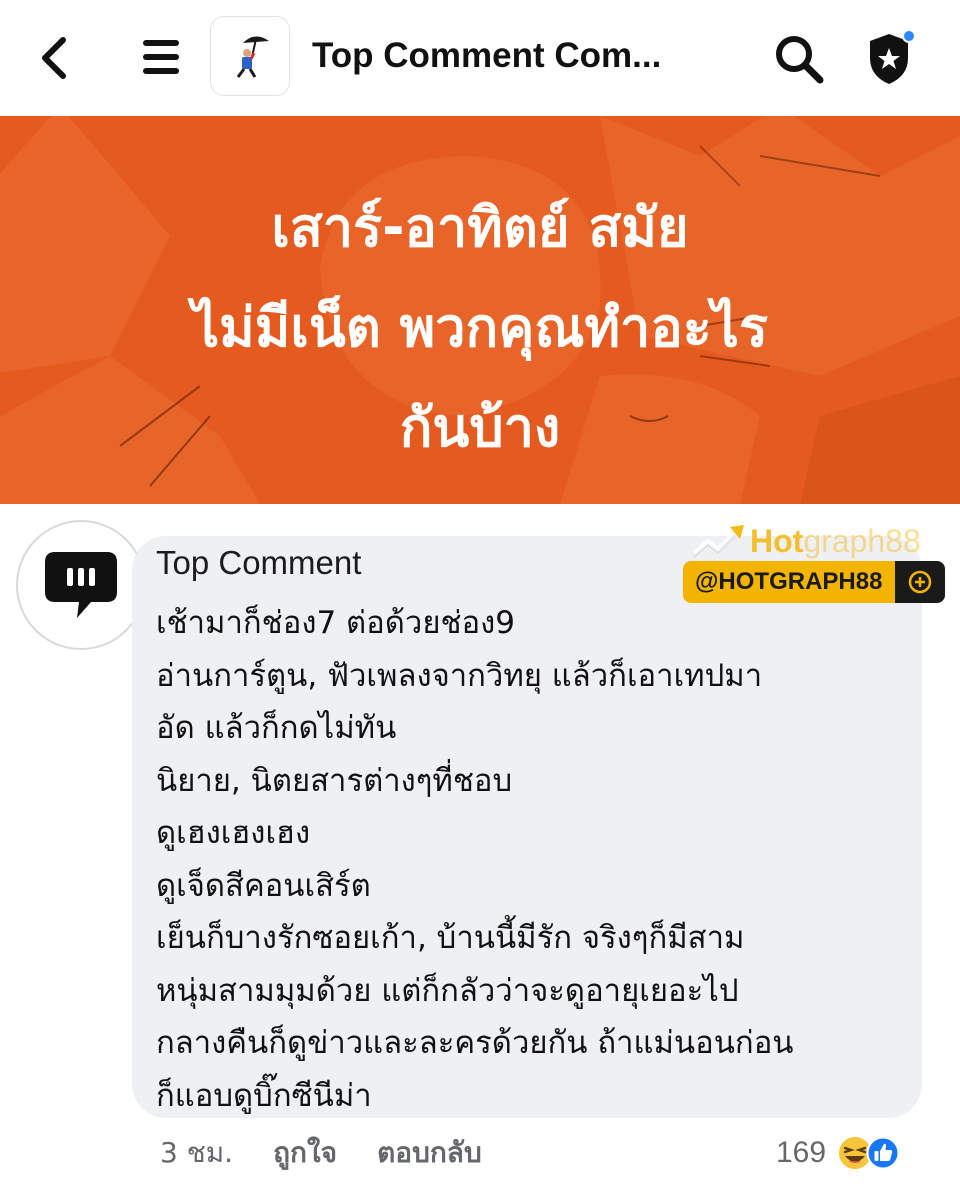 The height and width of the screenshot is (1200, 960). What do you see at coordinates (838, 1153) in the screenshot?
I see `reaction-summary: 169` at bounding box center [838, 1153].